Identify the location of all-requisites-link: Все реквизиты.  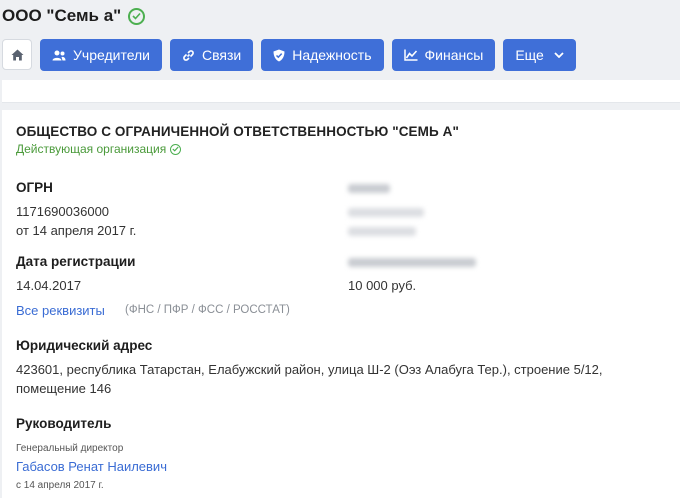
(60, 310).